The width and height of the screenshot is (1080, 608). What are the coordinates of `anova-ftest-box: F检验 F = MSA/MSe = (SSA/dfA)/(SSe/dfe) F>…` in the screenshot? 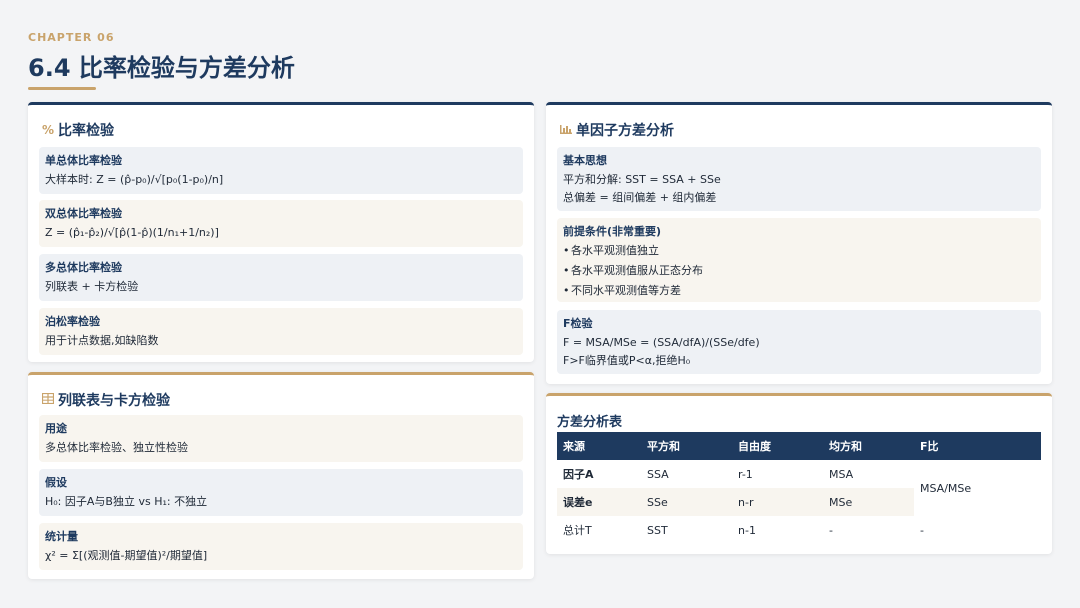 It's located at (799, 342).